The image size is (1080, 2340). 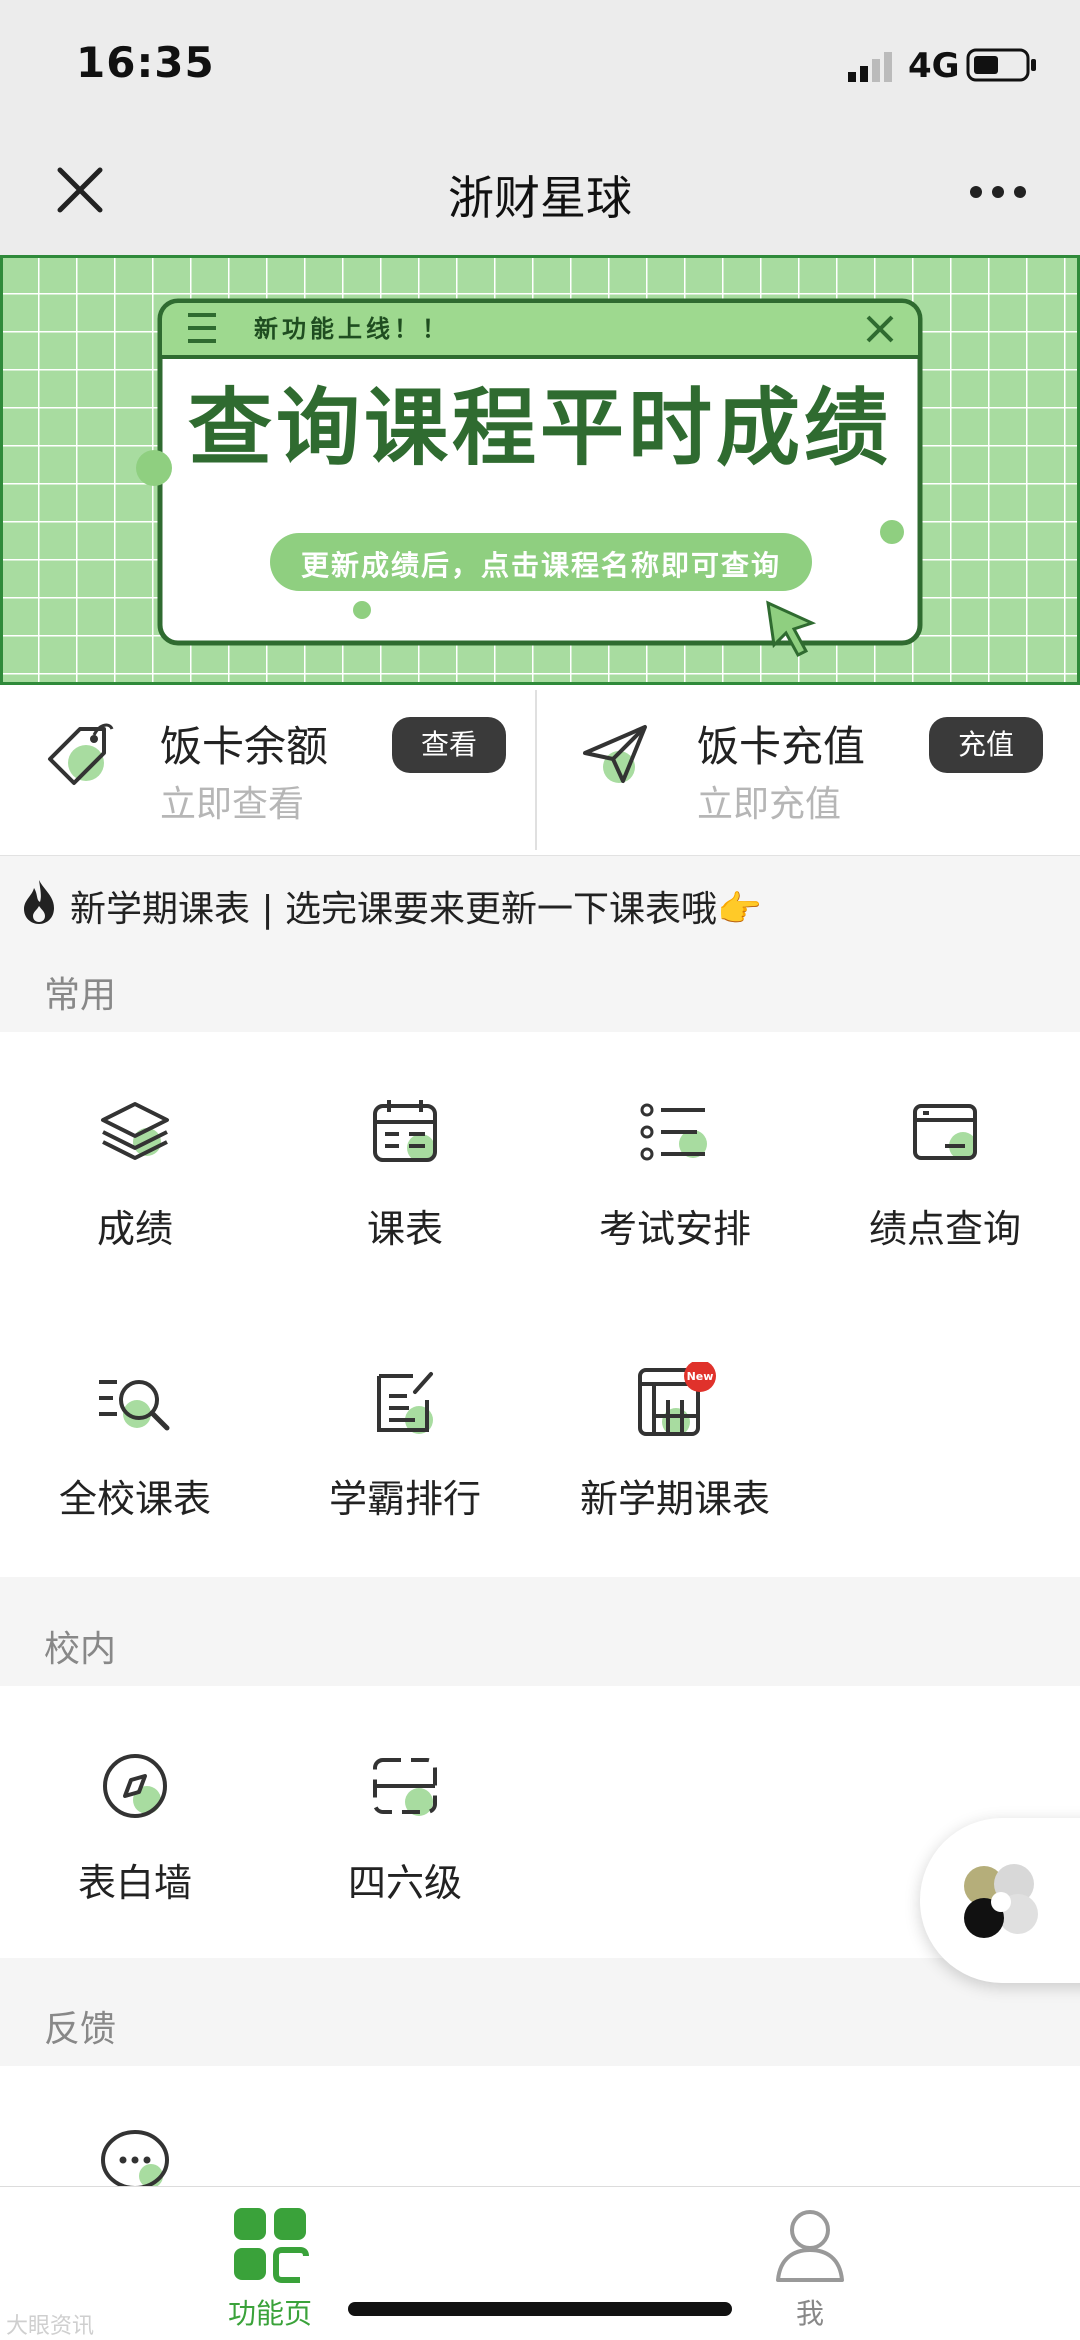 I want to click on tab-me: 我, so click(x=810, y=2268).